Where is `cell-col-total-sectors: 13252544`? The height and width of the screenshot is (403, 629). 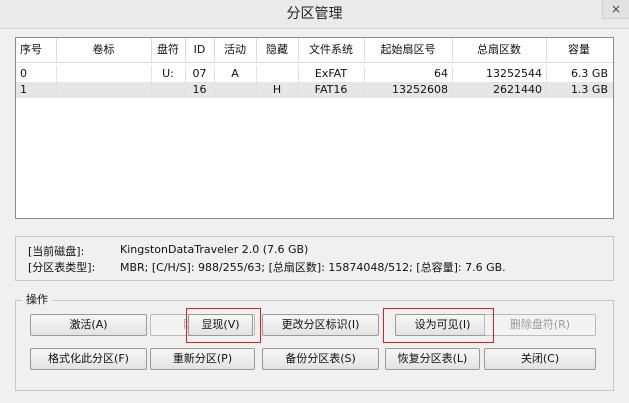
cell-col-total-sectors: 13252544 is located at coordinates (514, 73).